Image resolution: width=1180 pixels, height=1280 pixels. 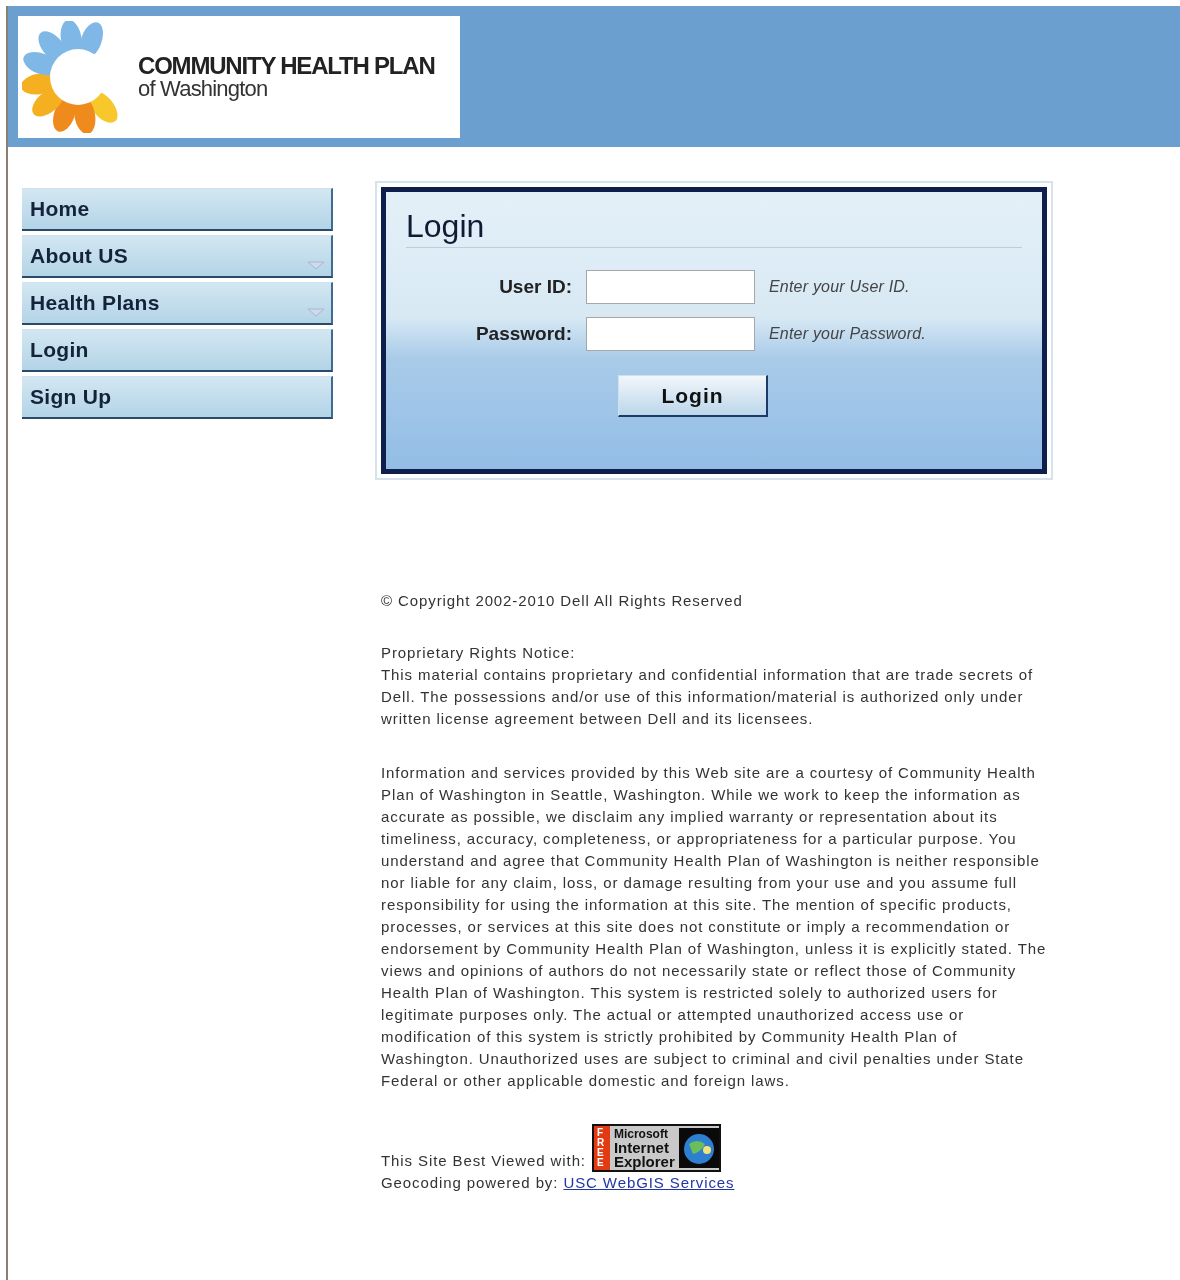 I want to click on badge-text: Internet, so click(x=641, y=1148).